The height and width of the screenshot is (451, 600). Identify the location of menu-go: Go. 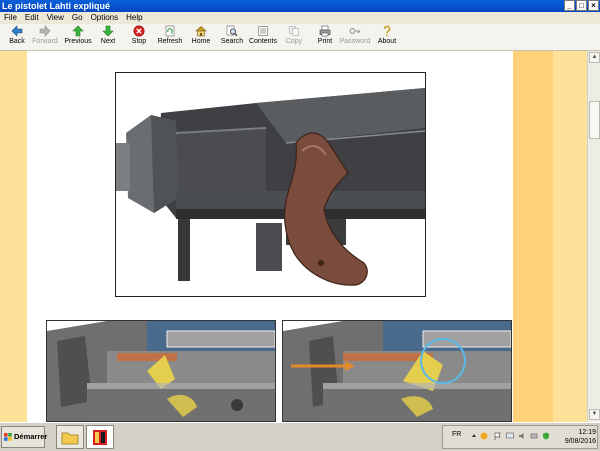
(77, 17).